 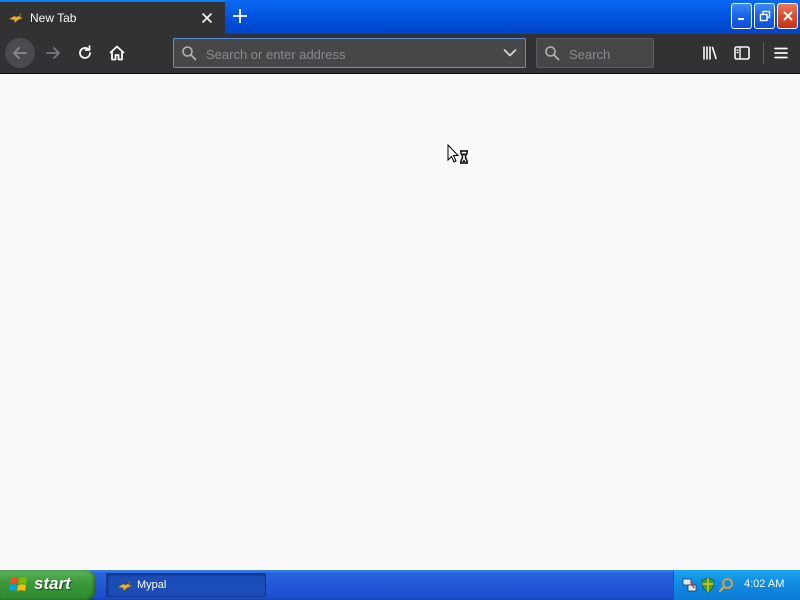 What do you see at coordinates (186, 585) in the screenshot?
I see `taskbar-item-mypal: Mypal` at bounding box center [186, 585].